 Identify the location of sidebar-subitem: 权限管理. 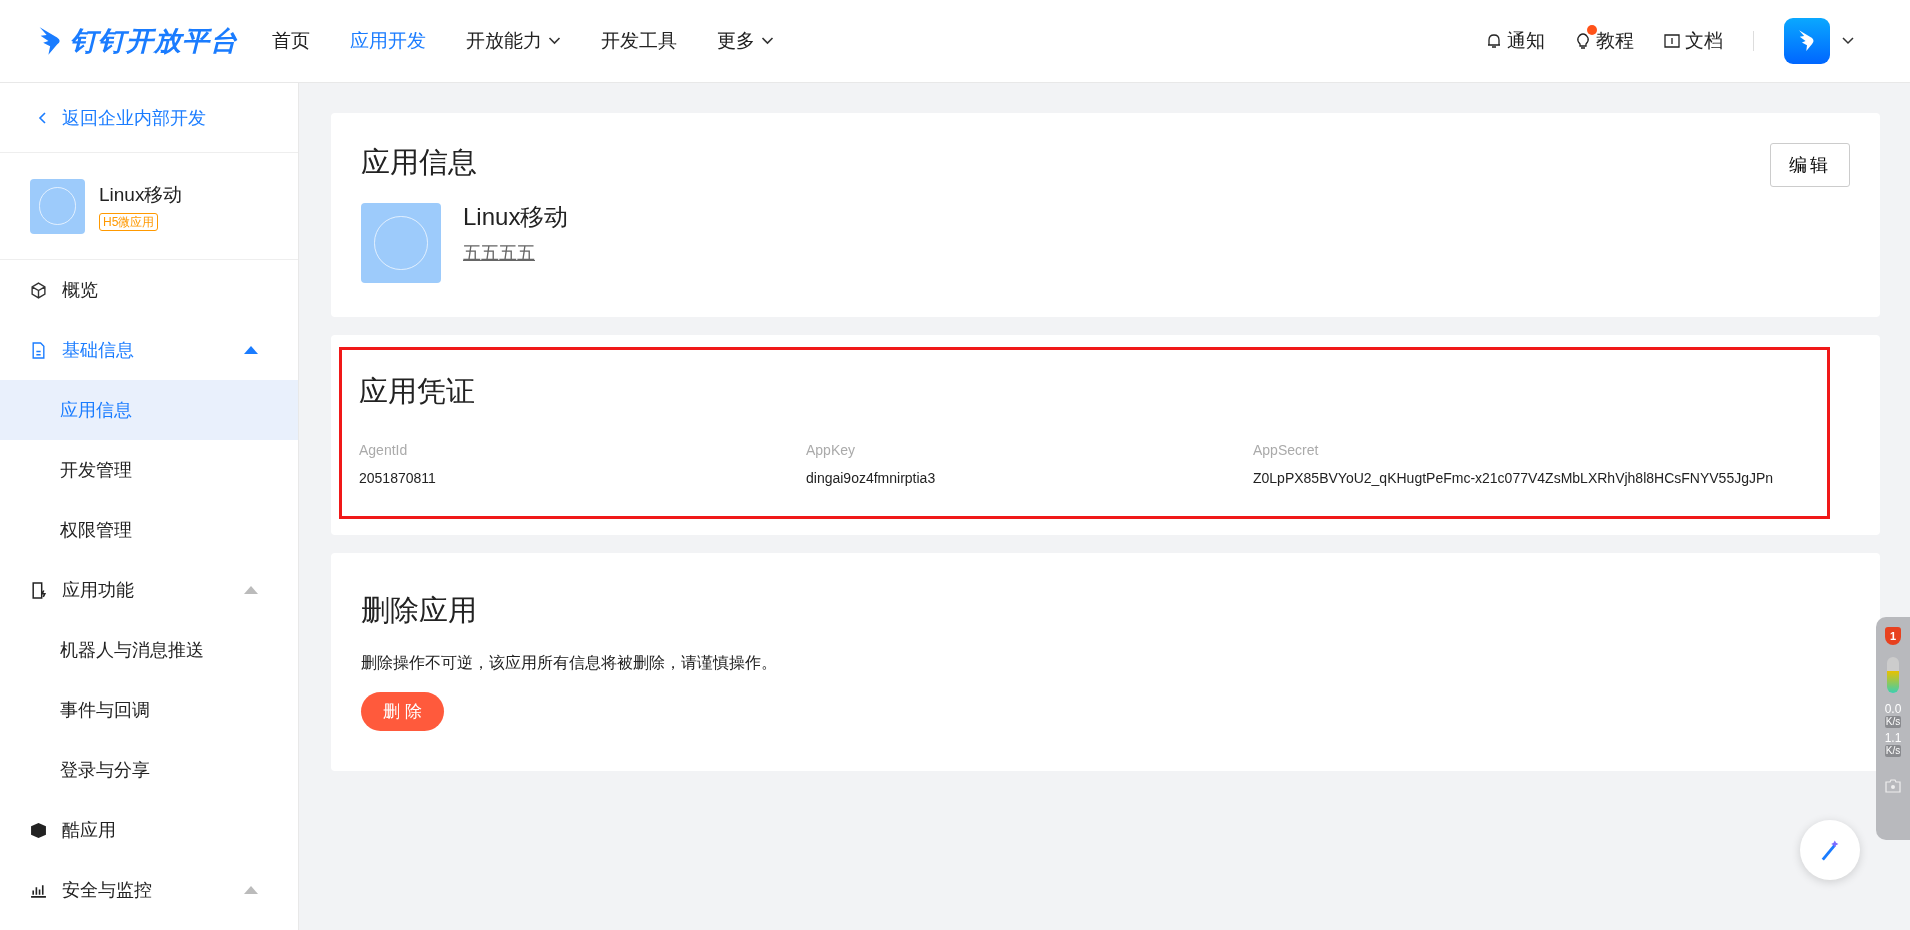
(149, 530).